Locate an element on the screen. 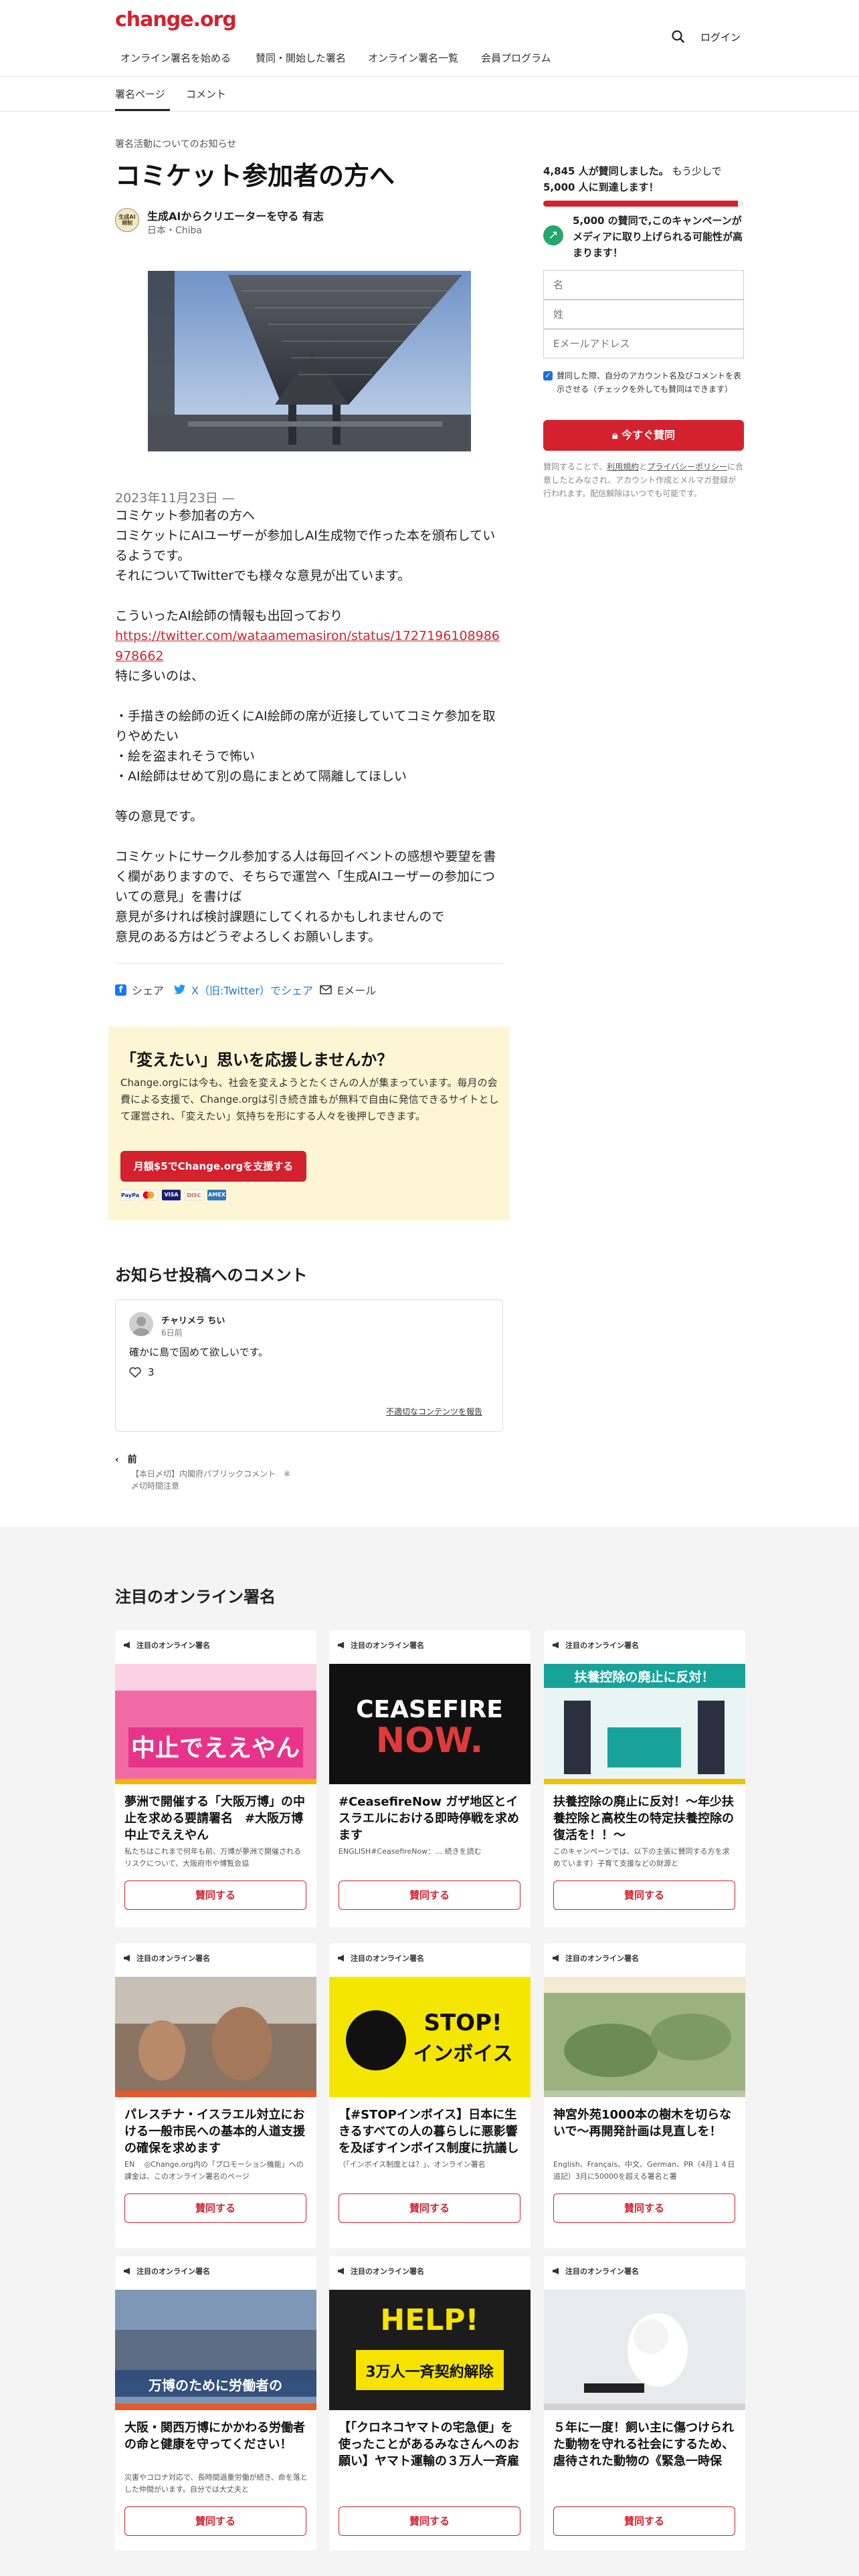 This screenshot has width=859, height=2576. featured-heading: 注目のオンライン署名 is located at coordinates (196, 1597).